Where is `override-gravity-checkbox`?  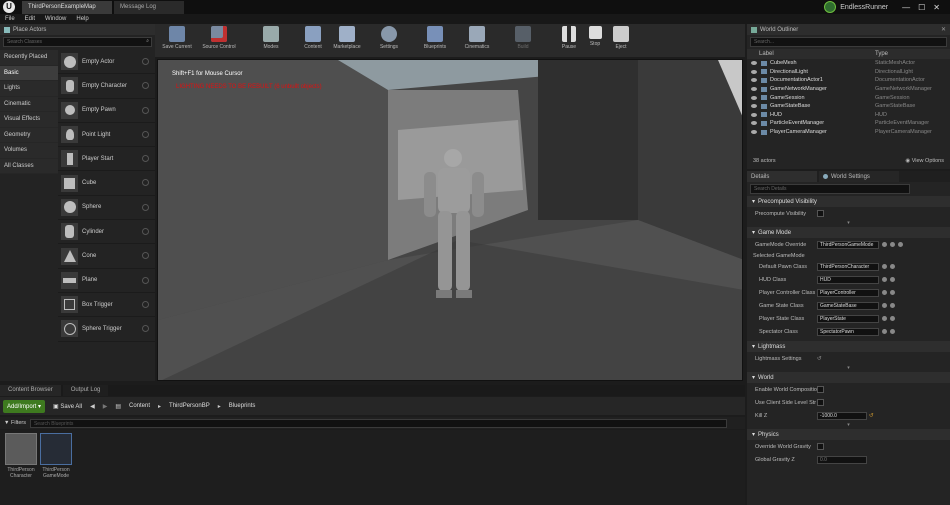 override-gravity-checkbox is located at coordinates (820, 446).